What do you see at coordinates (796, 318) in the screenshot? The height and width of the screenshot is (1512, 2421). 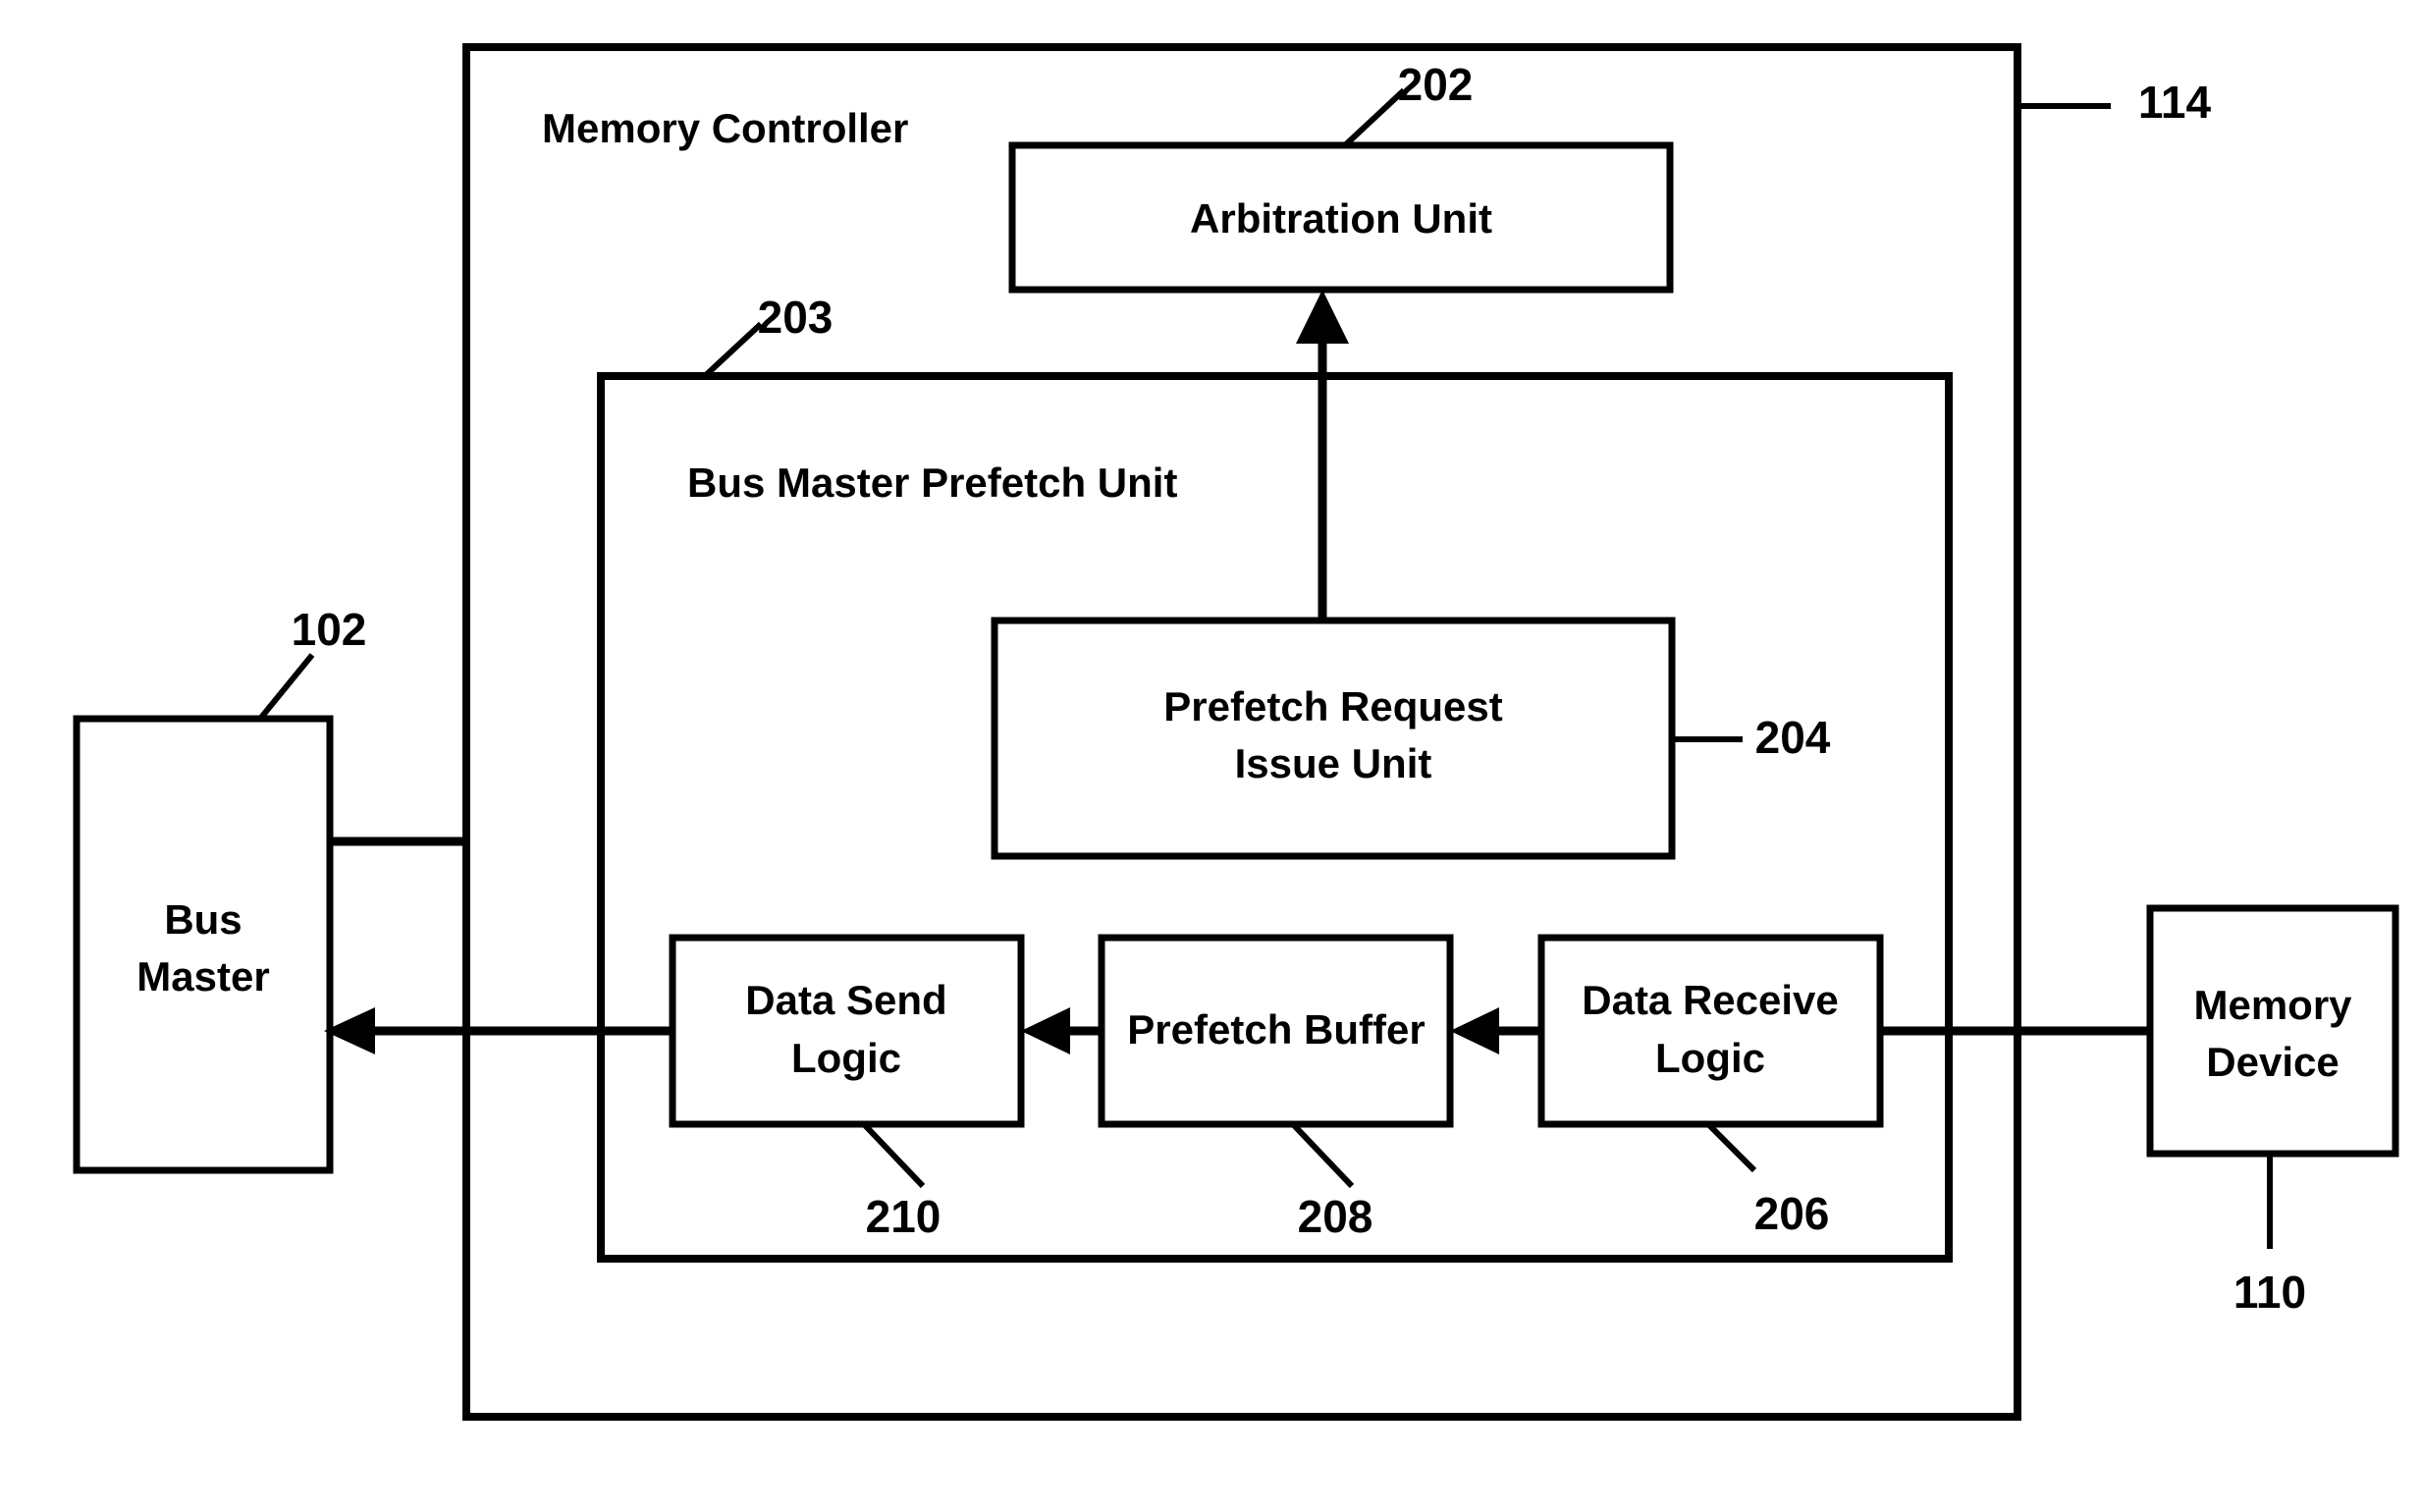 I see `ref-number-203: 203` at bounding box center [796, 318].